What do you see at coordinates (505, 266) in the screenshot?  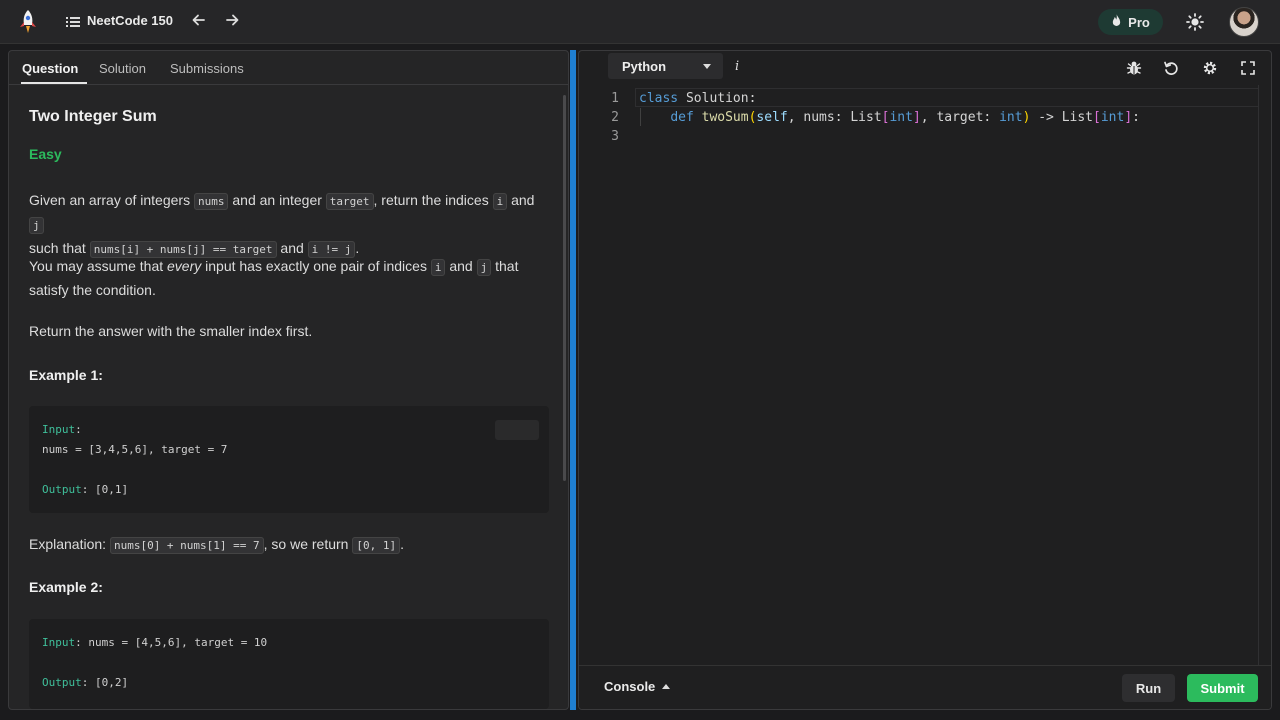 I see `text: that` at bounding box center [505, 266].